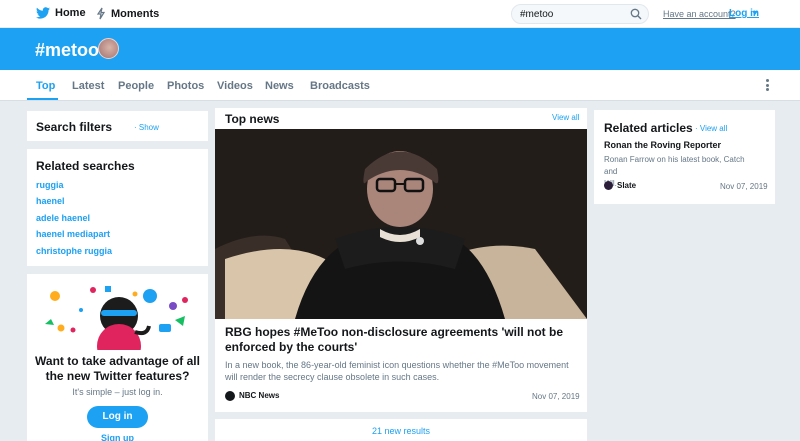  I want to click on search-filters-card: Search filters · Show, so click(117, 126).